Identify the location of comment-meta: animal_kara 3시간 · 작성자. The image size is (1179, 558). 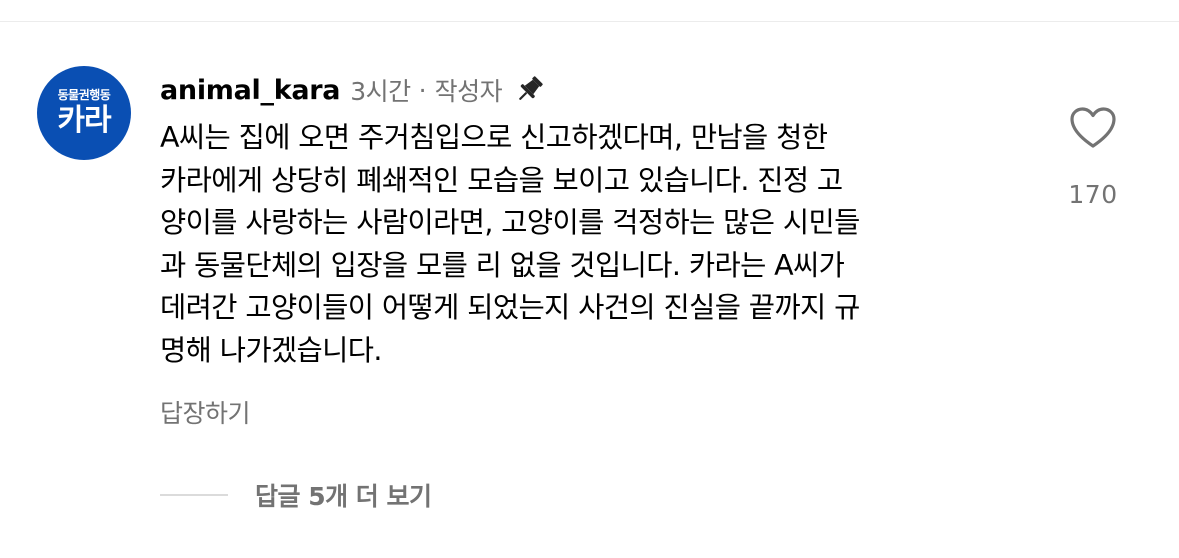
(600, 90).